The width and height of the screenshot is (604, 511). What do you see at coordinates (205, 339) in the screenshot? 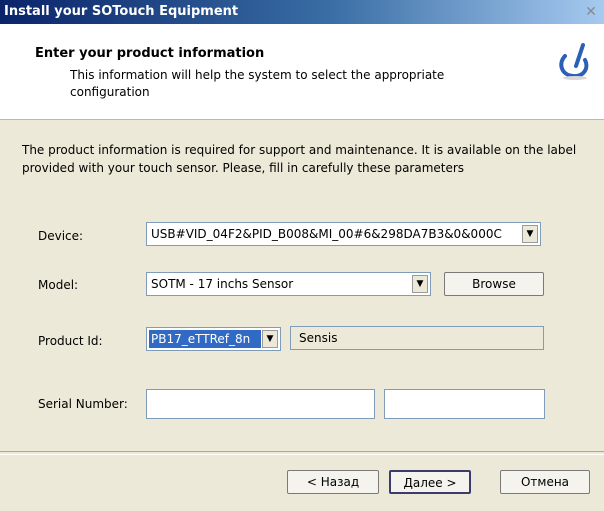
I see `product-id-value: PB17_eTTRef_8n` at bounding box center [205, 339].